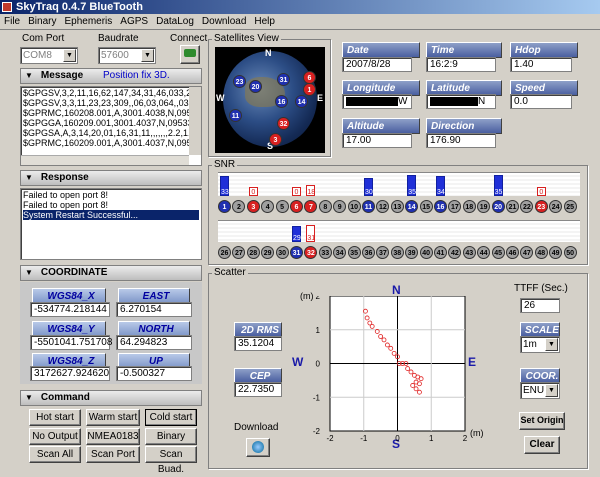 This screenshot has width=600, height=477. What do you see at coordinates (464, 50) in the screenshot?
I see `time-label: Time` at bounding box center [464, 50].